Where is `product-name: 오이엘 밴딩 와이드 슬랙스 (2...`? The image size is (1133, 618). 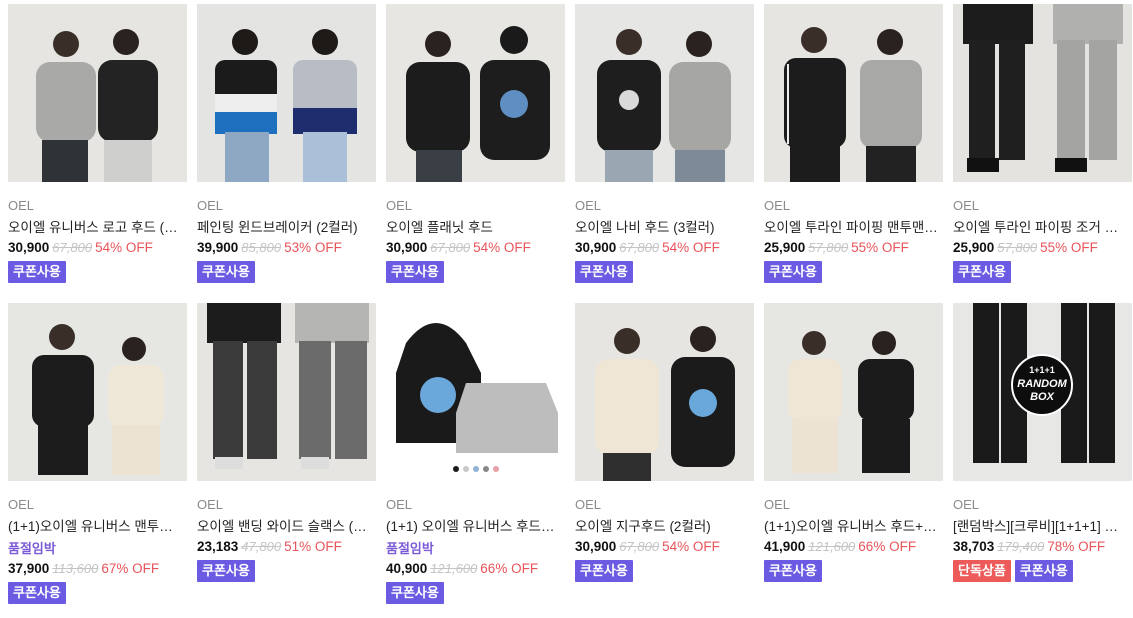 product-name: 오이엘 밴딩 와이드 슬랙스 (2... is located at coordinates (284, 527).